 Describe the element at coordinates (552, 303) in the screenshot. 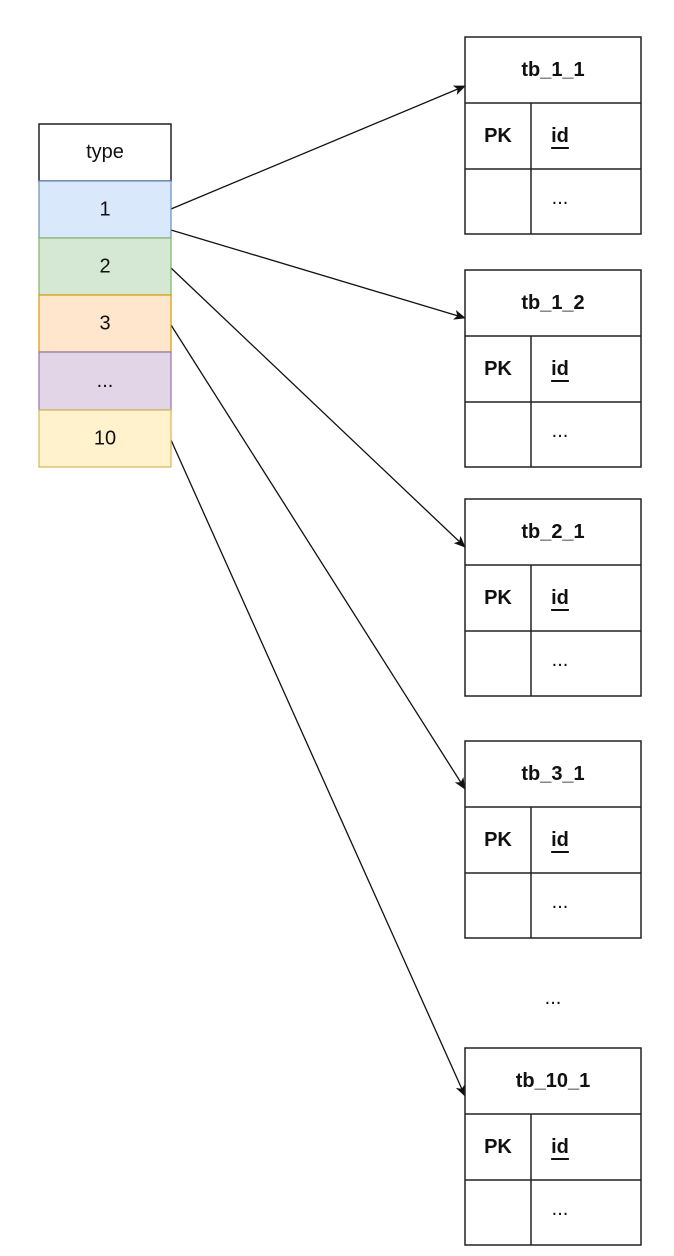

I see `table-name: tb_1_2` at that location.